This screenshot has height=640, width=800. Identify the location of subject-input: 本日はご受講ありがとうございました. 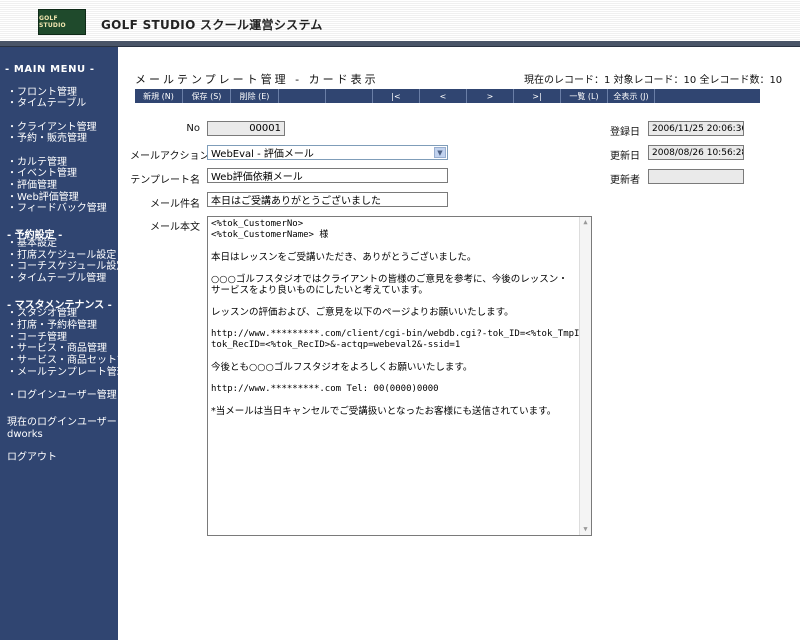
(327, 199).